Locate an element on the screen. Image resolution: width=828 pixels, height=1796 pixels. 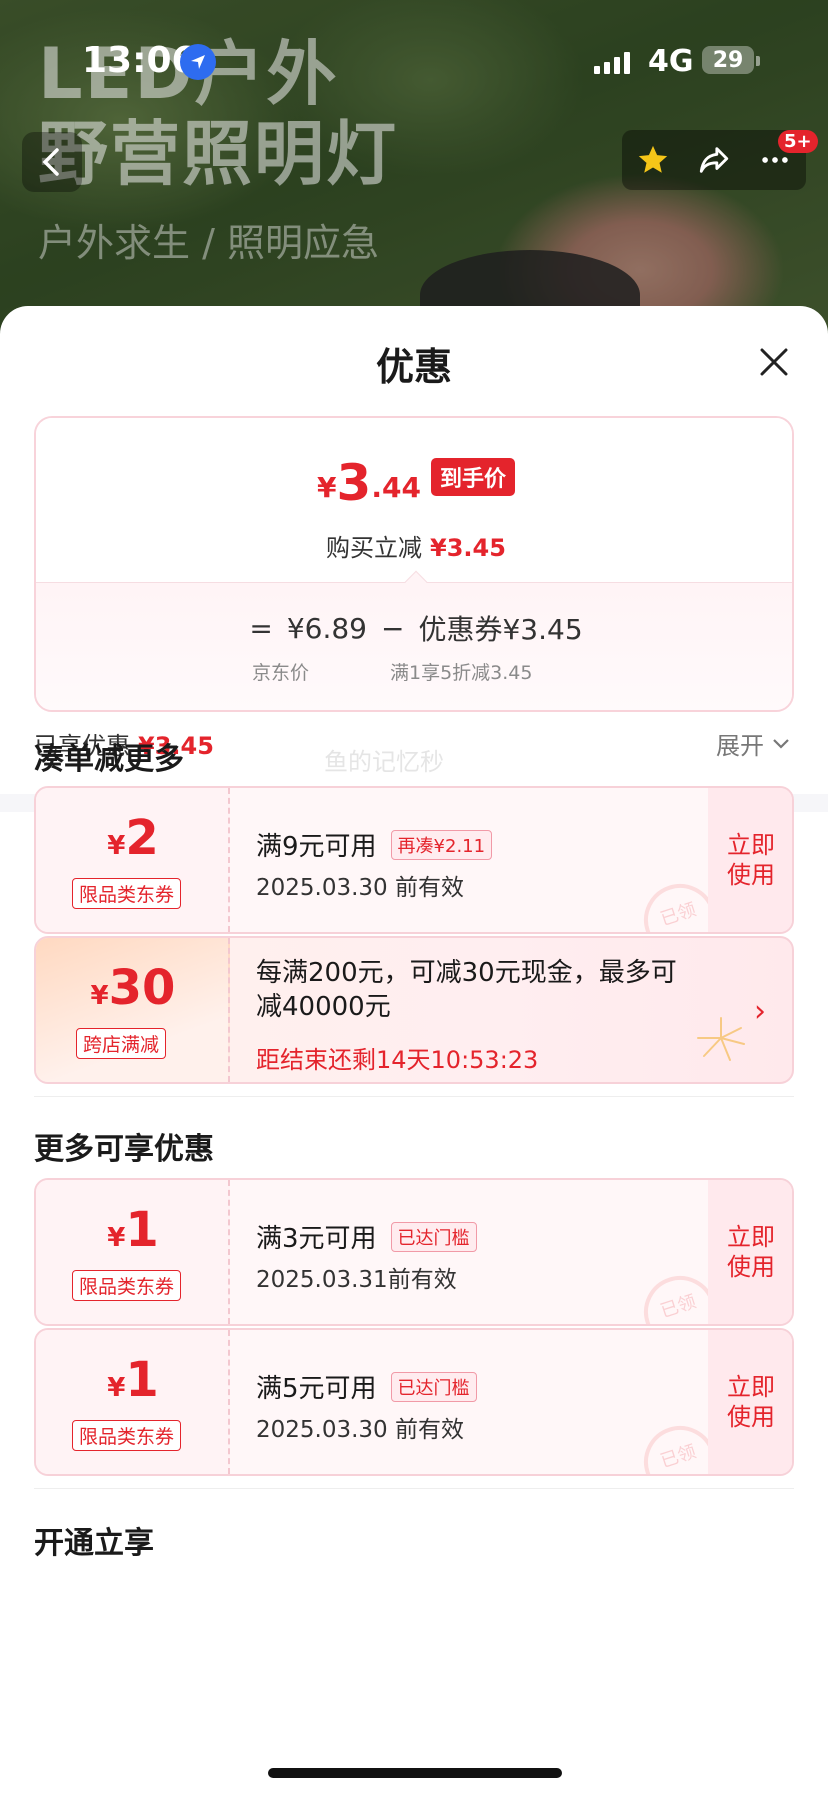
formula-base-price: ¥6.89 is located at coordinates (326, 628).